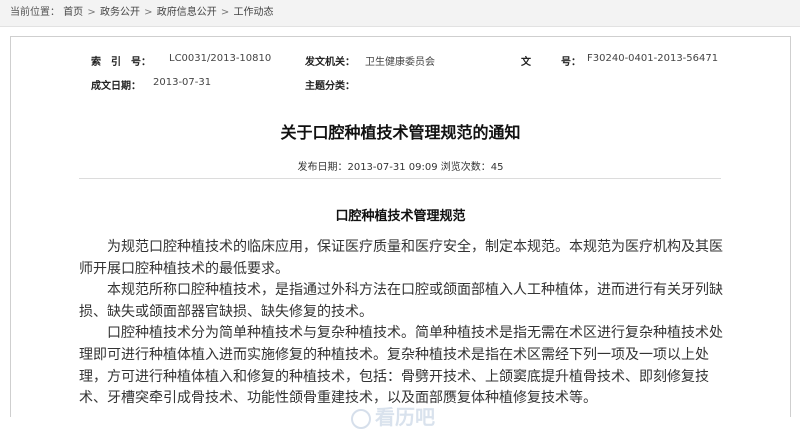 The width and height of the screenshot is (800, 431). I want to click on view-count-label: 浏览次数：, so click(465, 167).